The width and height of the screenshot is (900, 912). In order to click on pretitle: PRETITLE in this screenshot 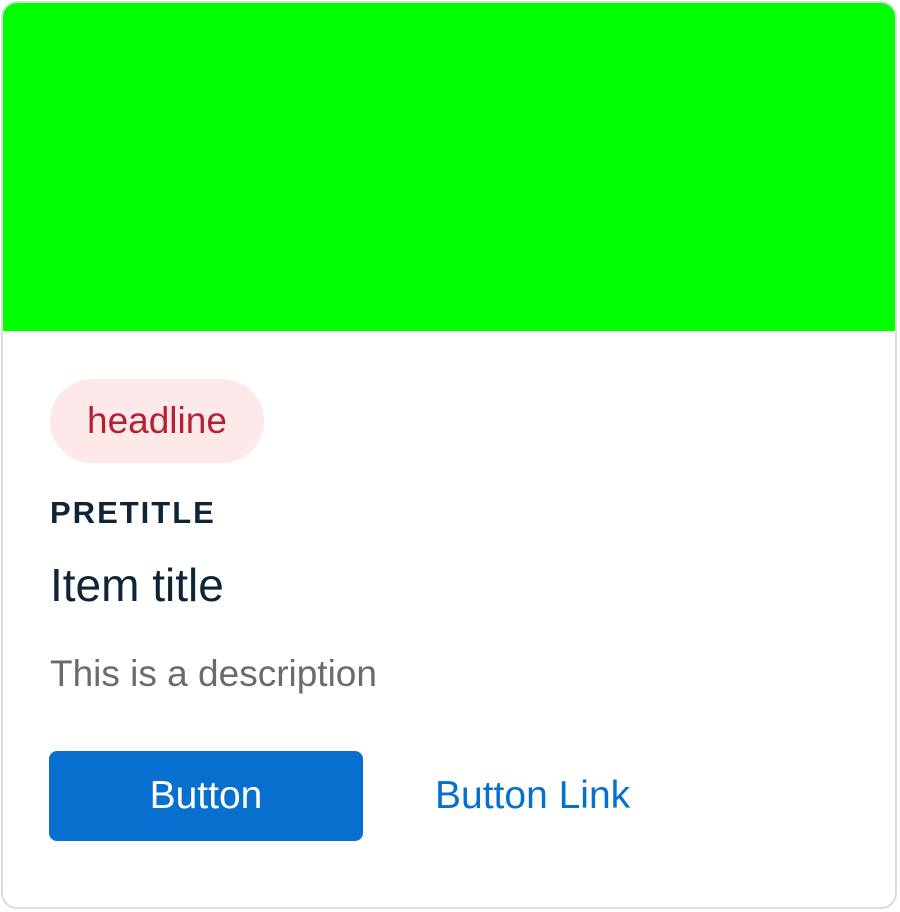, I will do `click(133, 512)`.